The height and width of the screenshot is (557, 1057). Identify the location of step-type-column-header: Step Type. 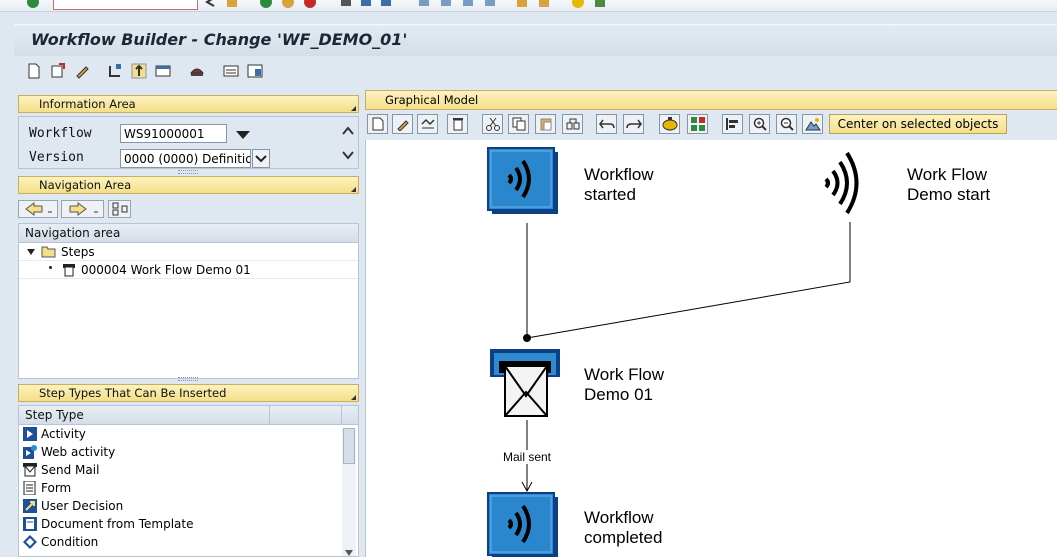
(188, 415).